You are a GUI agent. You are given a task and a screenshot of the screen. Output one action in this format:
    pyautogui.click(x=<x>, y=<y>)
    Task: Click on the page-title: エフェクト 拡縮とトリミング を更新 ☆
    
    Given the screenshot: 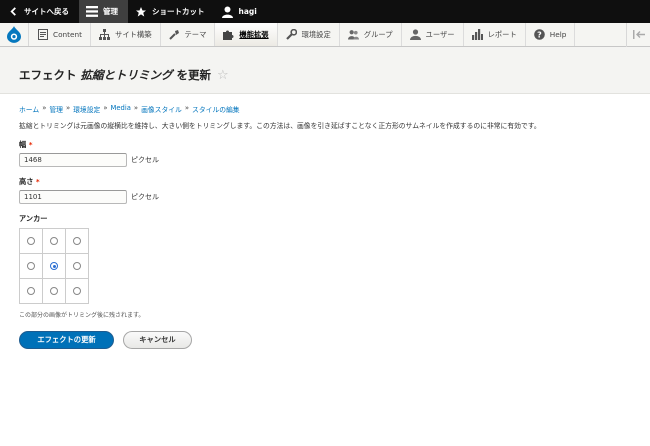 What is the action you would take?
    pyautogui.click(x=334, y=75)
    